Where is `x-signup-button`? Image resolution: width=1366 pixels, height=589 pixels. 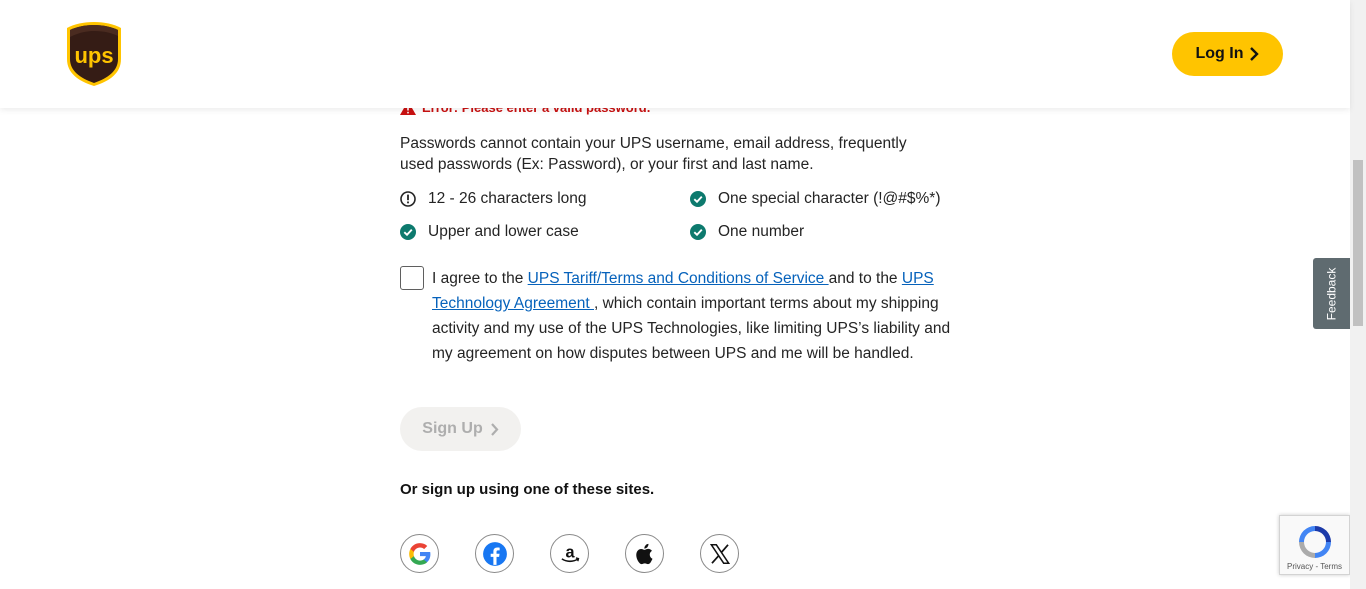
x-signup-button is located at coordinates (719, 553).